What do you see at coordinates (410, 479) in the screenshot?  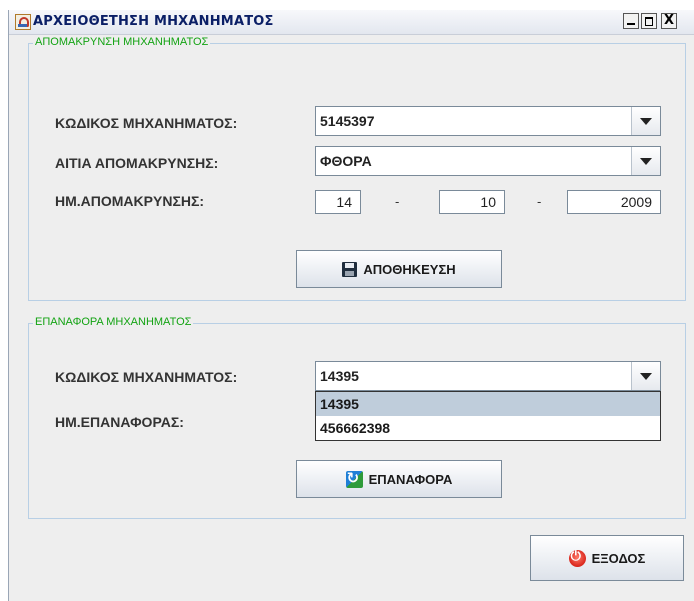 I see `restore-button-label: ΕΠΑΝΑΦΟΡΑ` at bounding box center [410, 479].